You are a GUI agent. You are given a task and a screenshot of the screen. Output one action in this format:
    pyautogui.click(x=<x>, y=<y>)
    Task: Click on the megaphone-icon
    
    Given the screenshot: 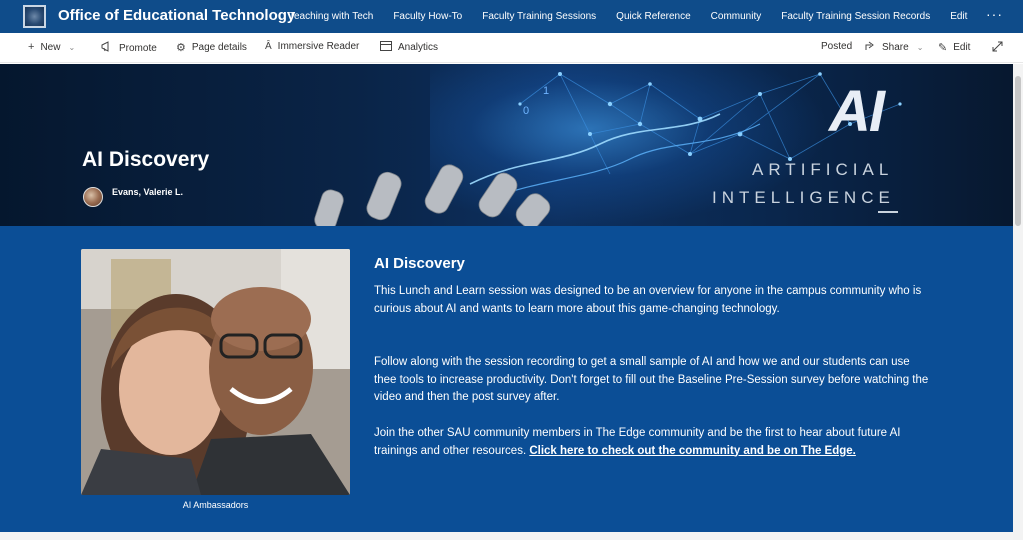 What is the action you would take?
    pyautogui.click(x=107, y=48)
    